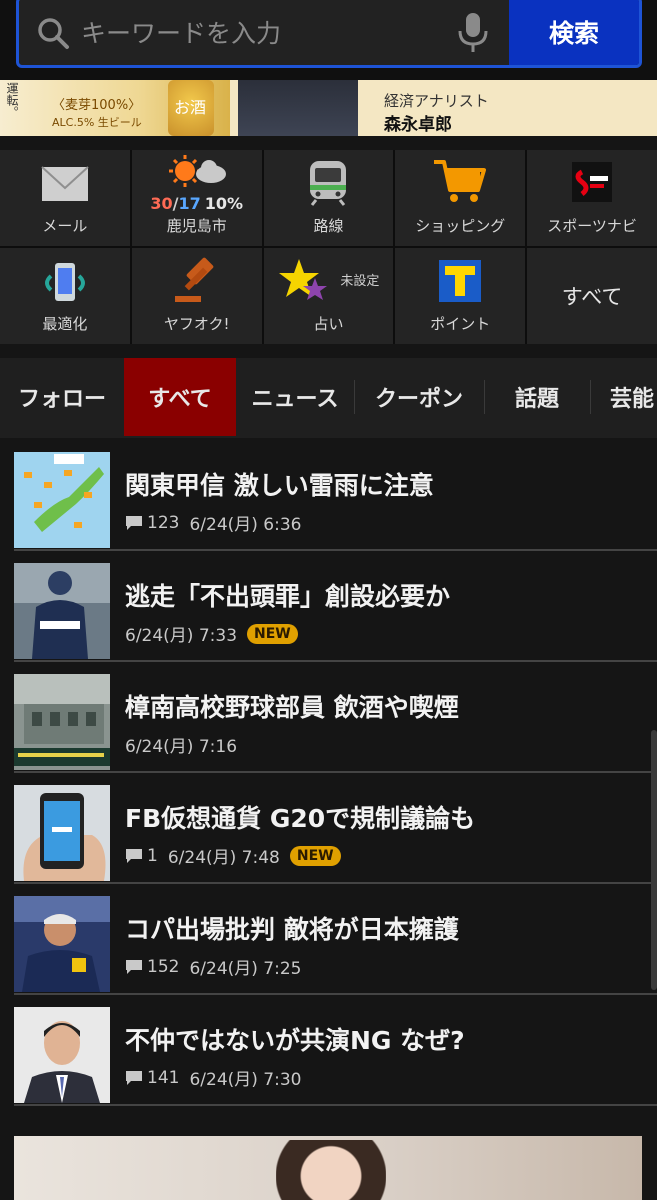  Describe the element at coordinates (473, 33) in the screenshot. I see `microphone-icon` at that location.